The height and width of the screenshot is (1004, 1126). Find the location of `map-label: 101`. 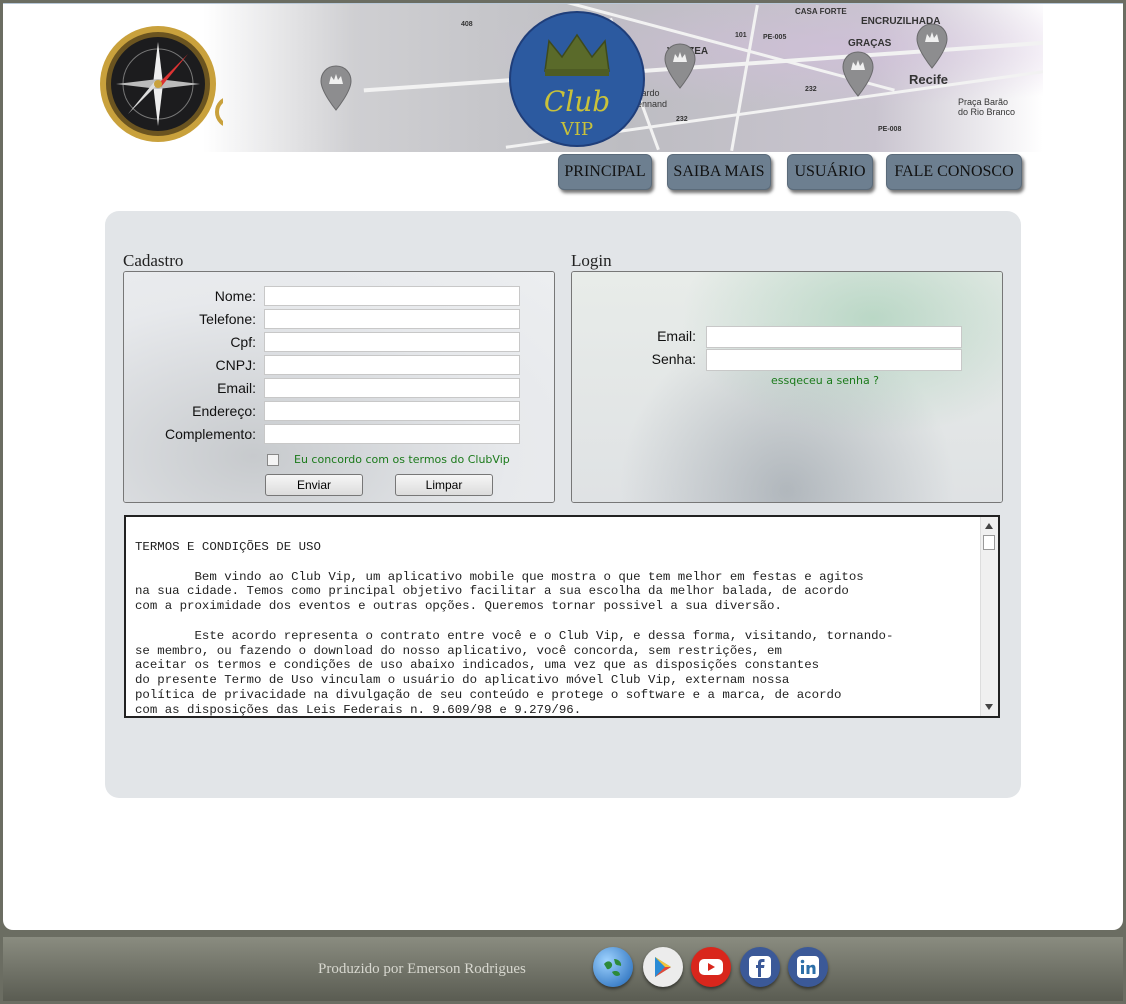

map-label: 101 is located at coordinates (741, 35).